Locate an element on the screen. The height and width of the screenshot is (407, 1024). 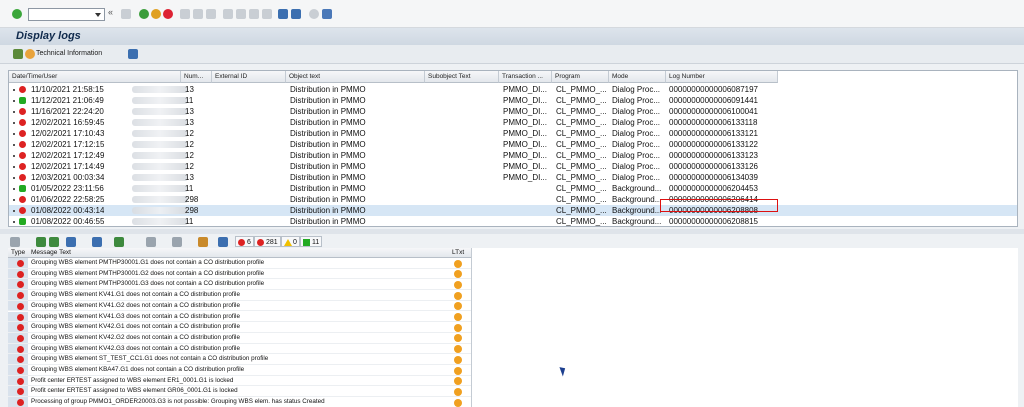
sort-ascending-icon is located at coordinates (41, 242).